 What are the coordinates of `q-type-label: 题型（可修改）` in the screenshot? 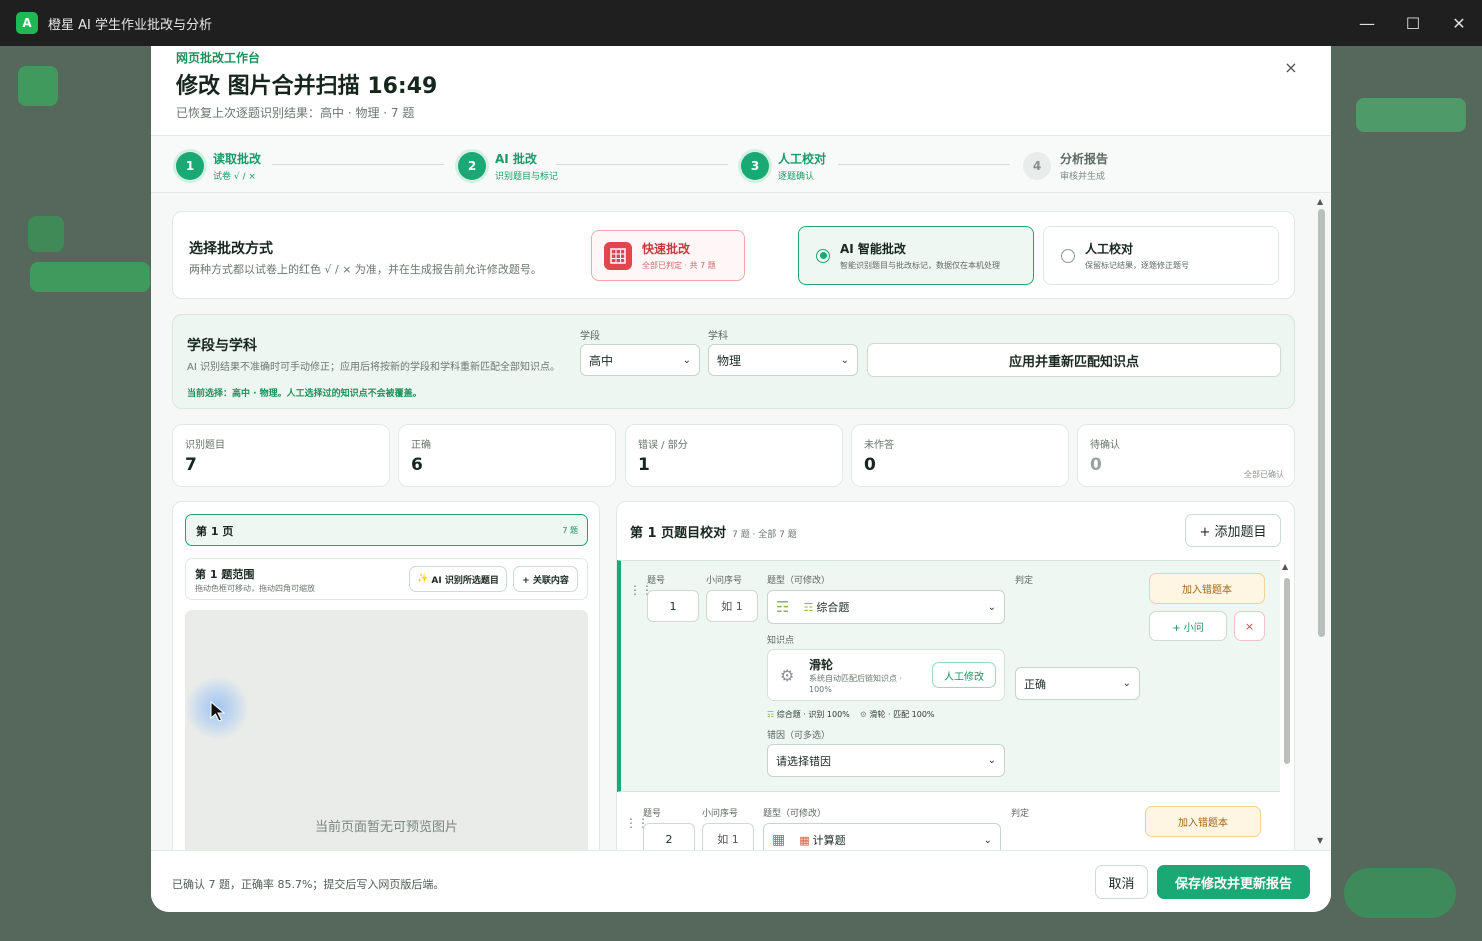 It's located at (799, 581).